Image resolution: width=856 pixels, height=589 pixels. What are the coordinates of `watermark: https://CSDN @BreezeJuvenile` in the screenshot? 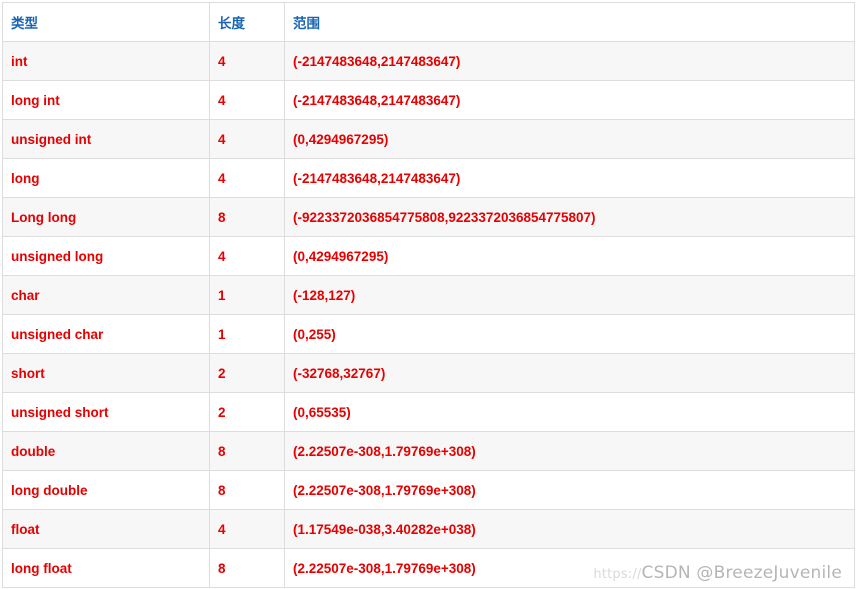 It's located at (717, 573).